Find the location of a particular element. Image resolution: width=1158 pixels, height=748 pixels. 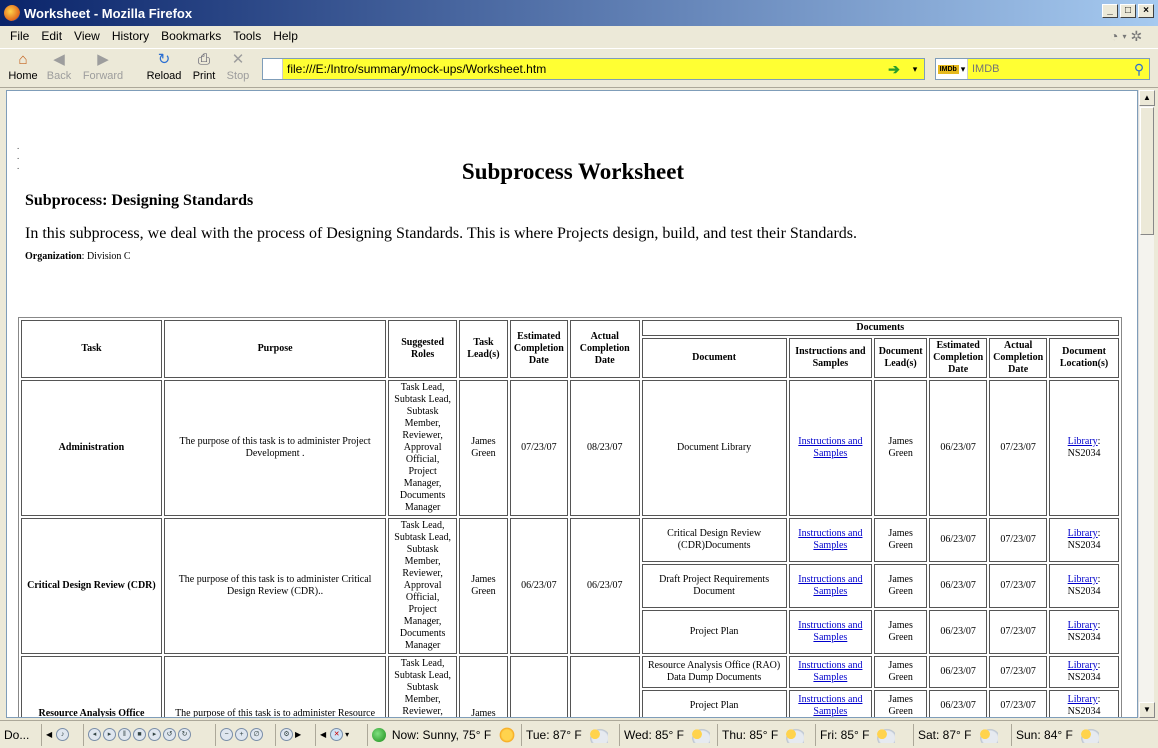

block-icon: ✕ is located at coordinates (337, 734).